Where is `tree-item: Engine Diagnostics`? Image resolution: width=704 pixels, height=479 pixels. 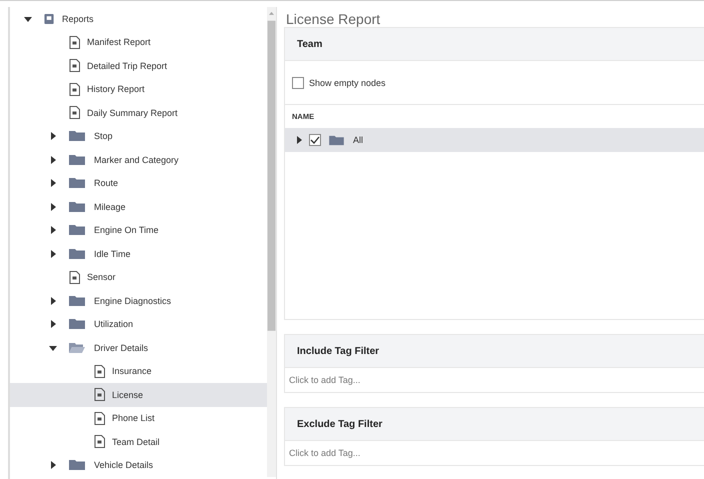
tree-item: Engine Diagnostics is located at coordinates (138, 300).